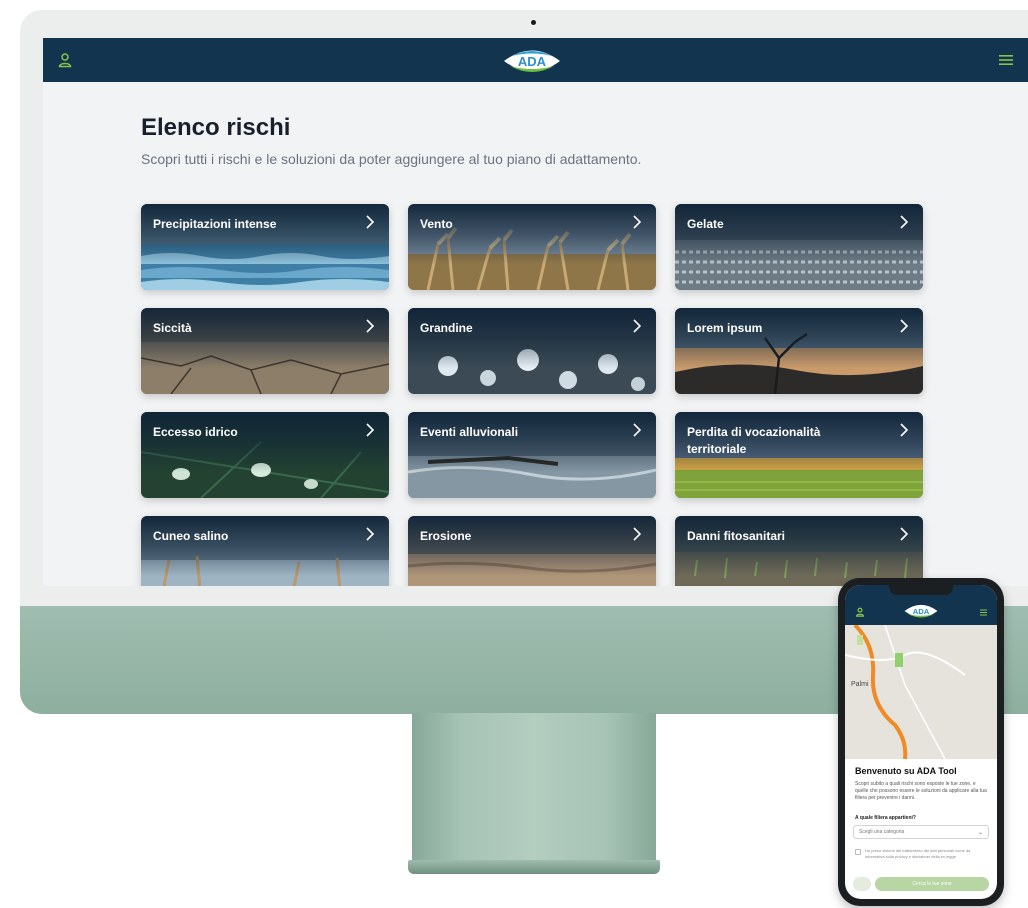 This screenshot has width=1028, height=908. I want to click on risk-card-label: Grandine, so click(446, 328).